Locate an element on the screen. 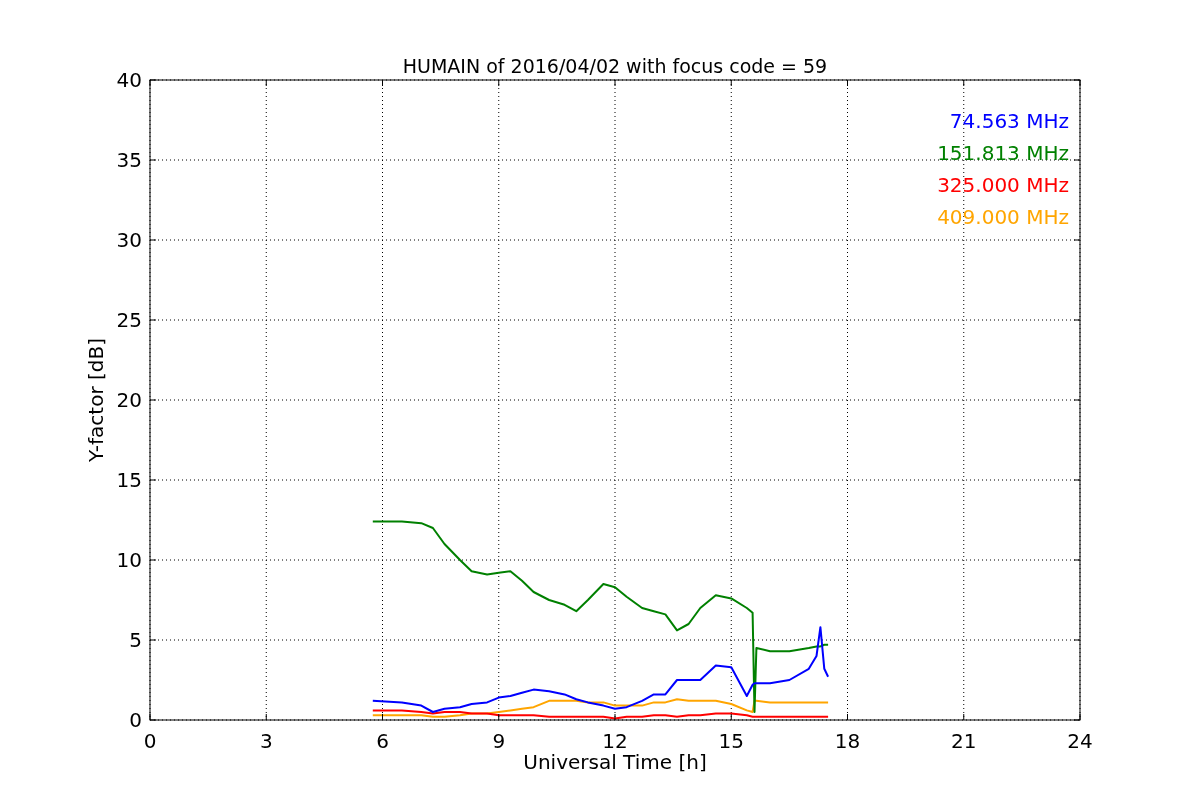 This screenshot has width=1200, height=800. y-tick-label: 40 is located at coordinates (129, 80).